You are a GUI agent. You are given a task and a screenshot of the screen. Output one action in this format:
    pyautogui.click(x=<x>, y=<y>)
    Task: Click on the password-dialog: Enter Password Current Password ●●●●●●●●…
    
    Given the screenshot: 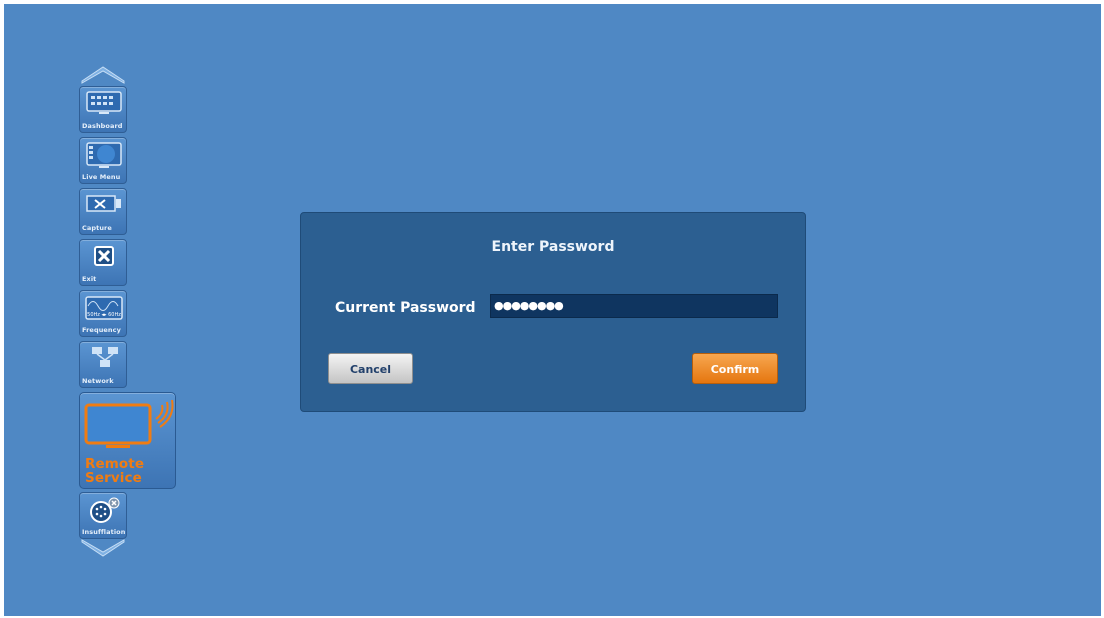 What is the action you would take?
    pyautogui.click(x=553, y=312)
    